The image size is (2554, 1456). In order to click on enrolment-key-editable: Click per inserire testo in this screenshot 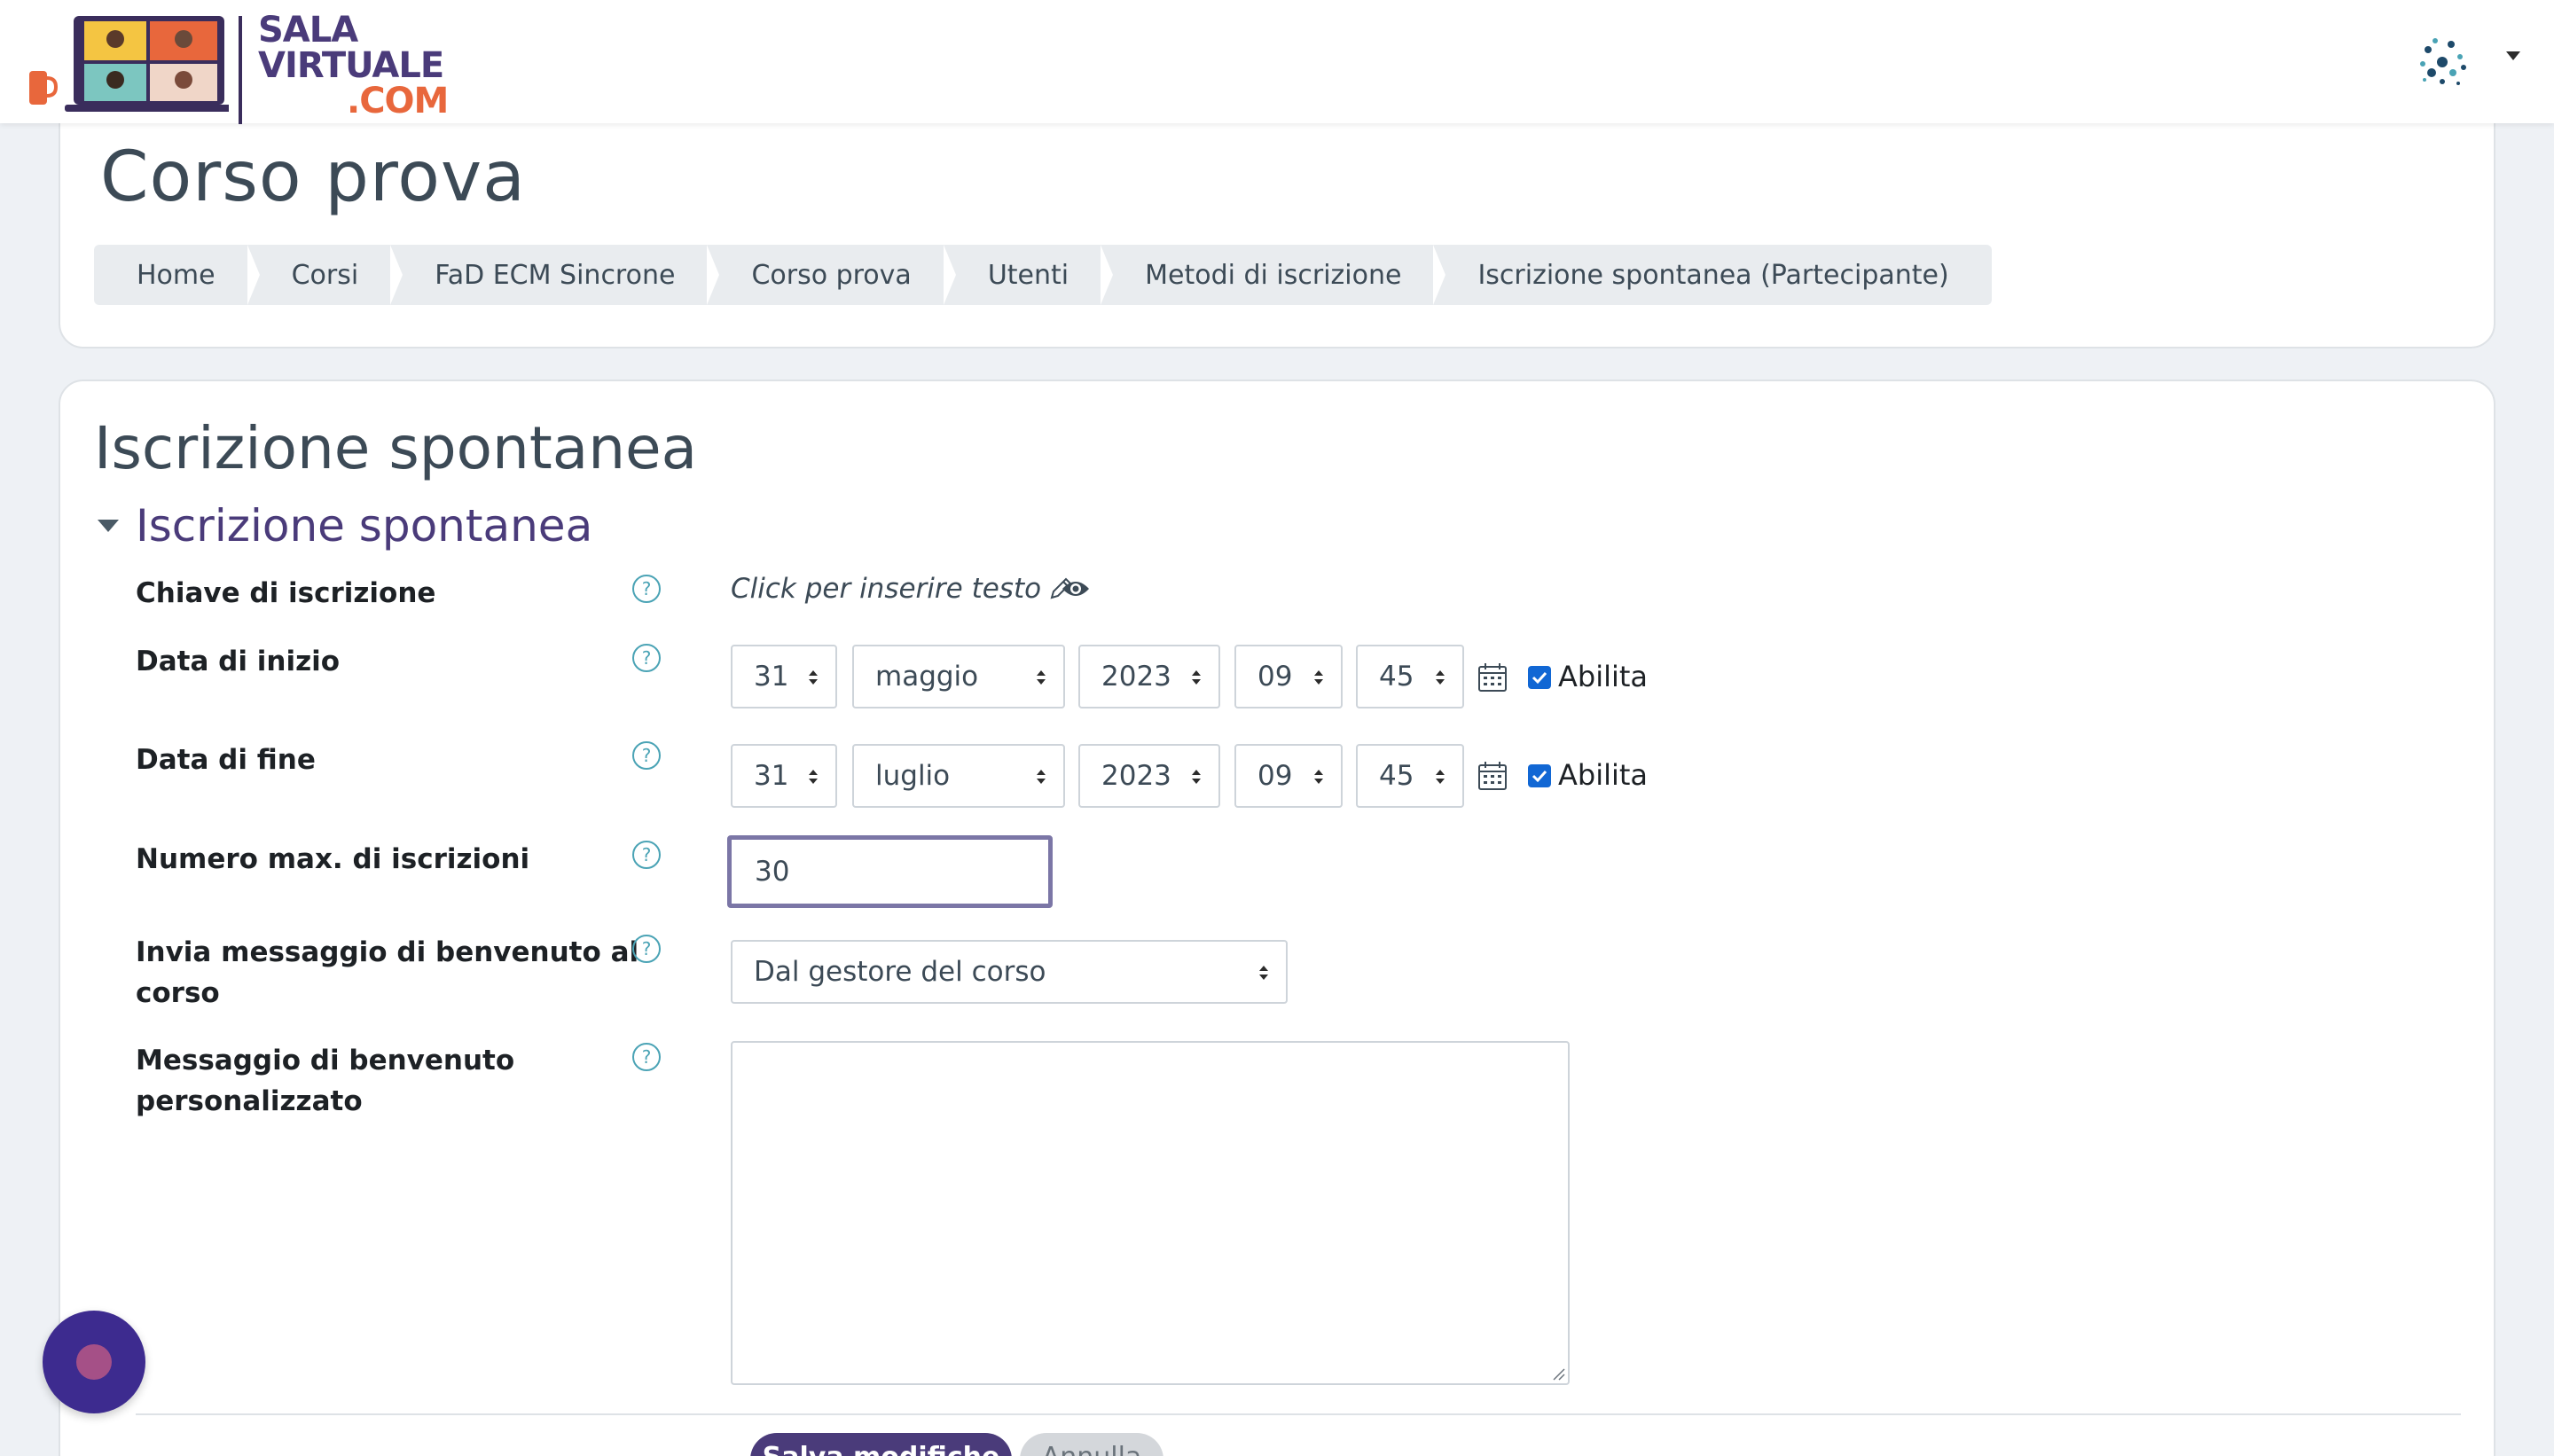, I will do `click(903, 589)`.